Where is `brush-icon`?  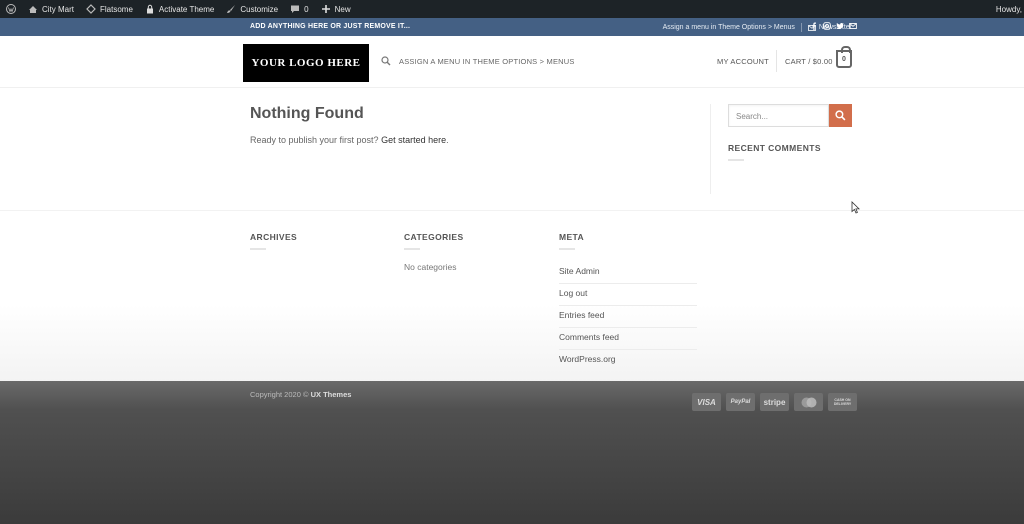 brush-icon is located at coordinates (231, 9).